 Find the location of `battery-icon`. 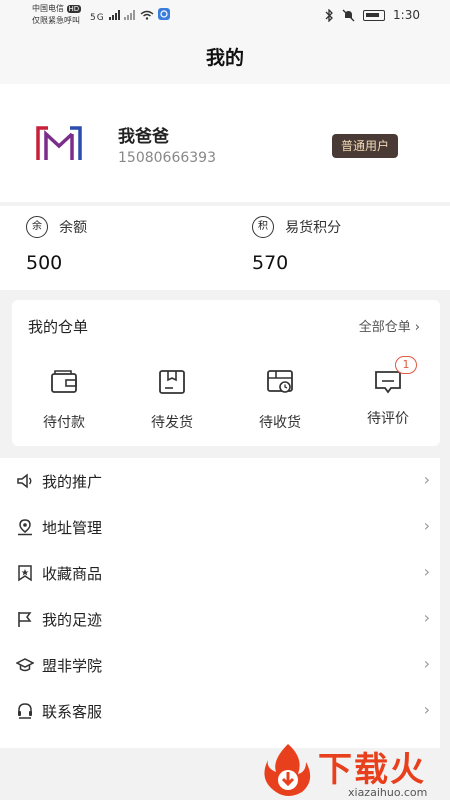

battery-icon is located at coordinates (374, 15).